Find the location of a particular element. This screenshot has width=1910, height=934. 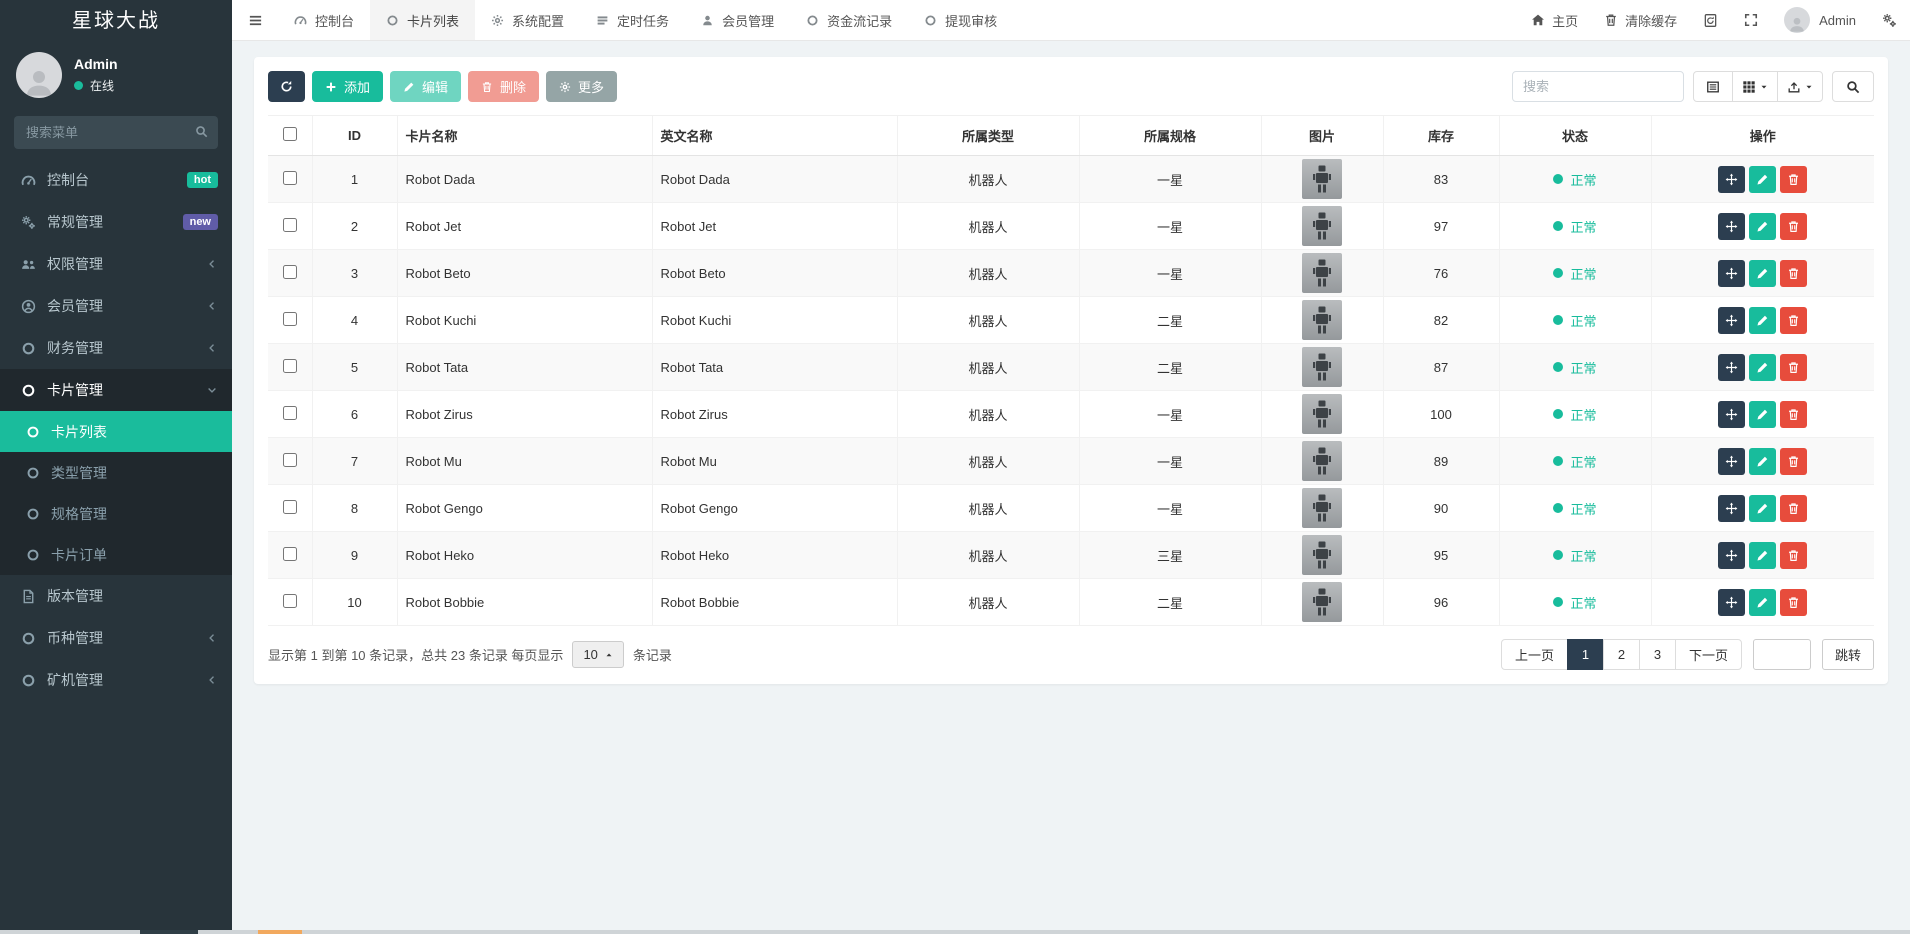

next-page-button: 下一页 is located at coordinates (1708, 654).